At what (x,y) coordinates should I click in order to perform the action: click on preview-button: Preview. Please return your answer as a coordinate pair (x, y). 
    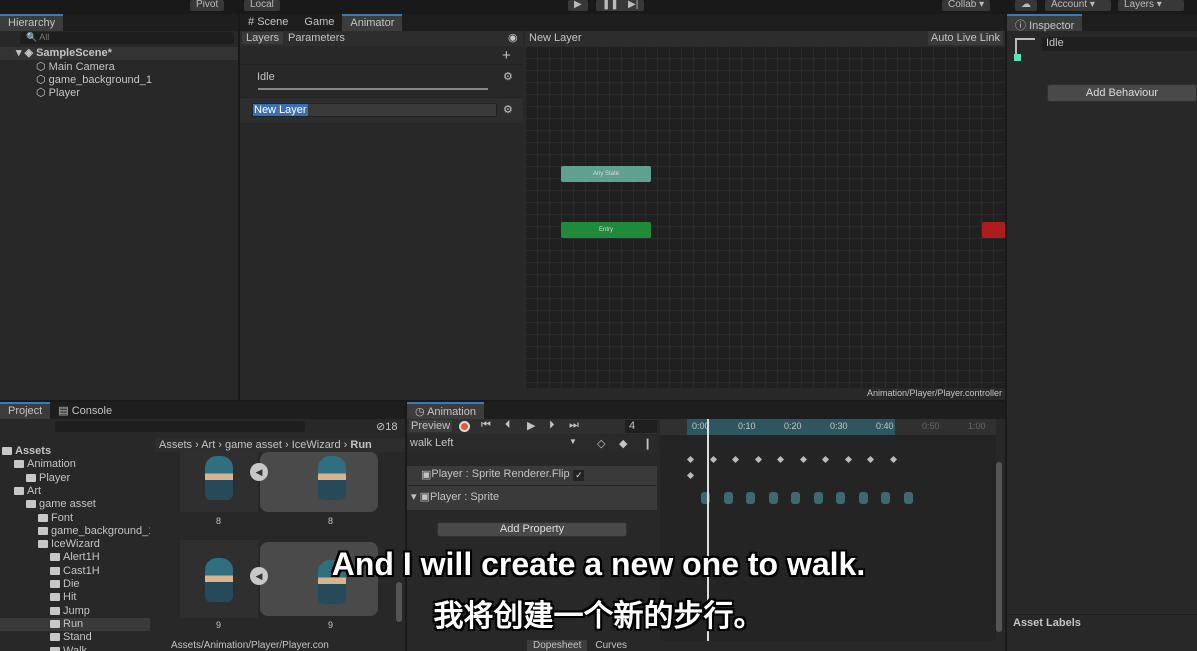
    Looking at the image, I should click on (431, 426).